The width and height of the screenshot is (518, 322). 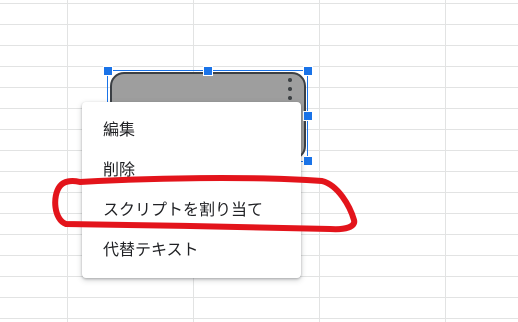 I want to click on resize-handle-top-center, so click(x=208, y=71).